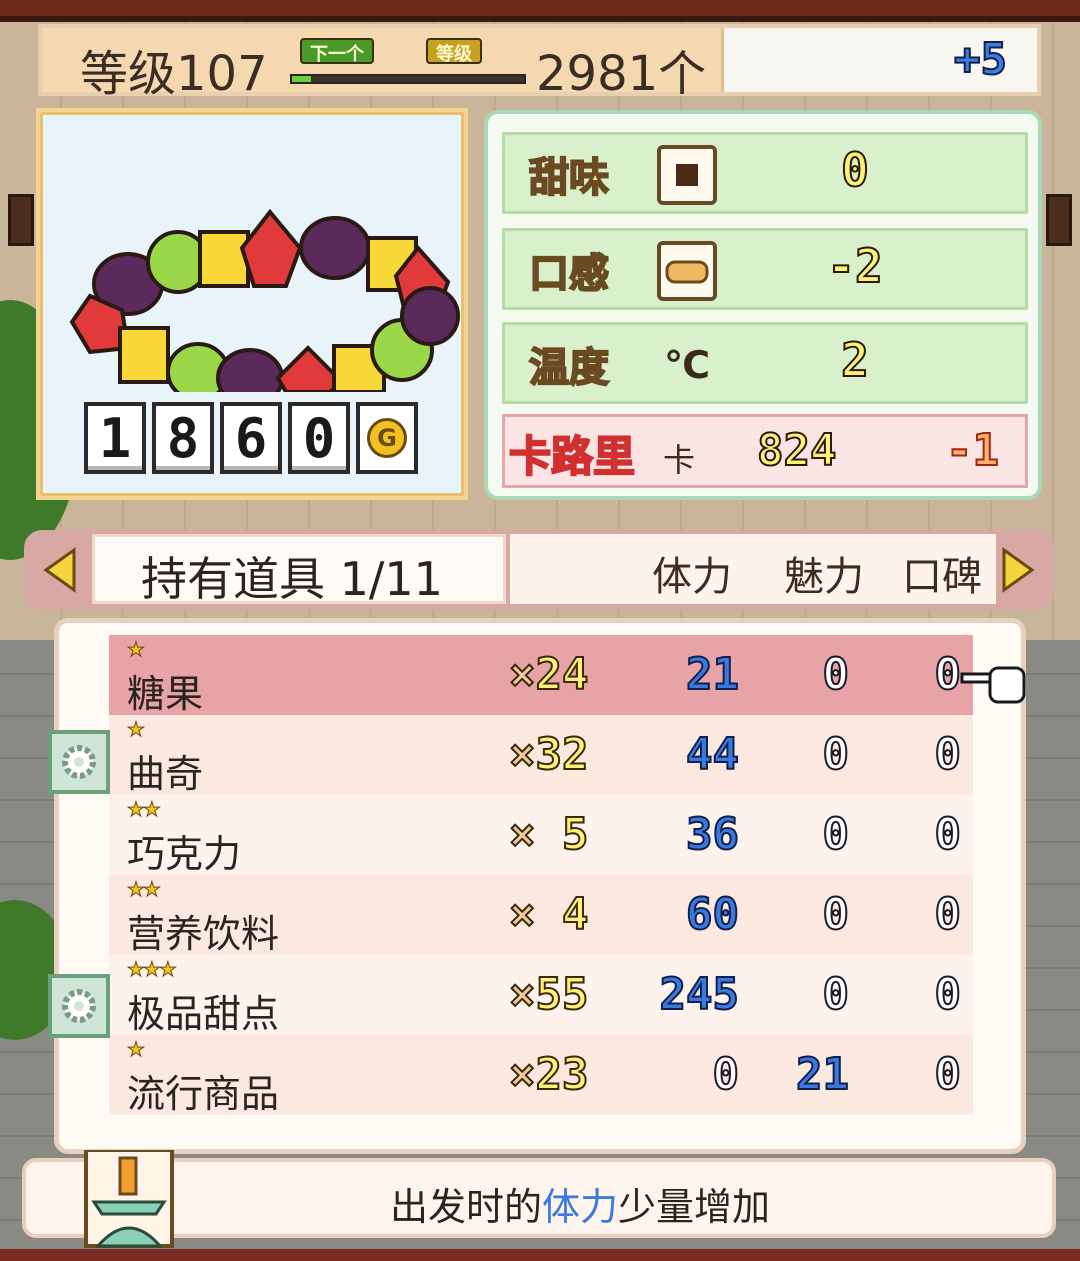 This screenshot has height=1261, width=1080. I want to click on bonus-value: +5, so click(980, 59).